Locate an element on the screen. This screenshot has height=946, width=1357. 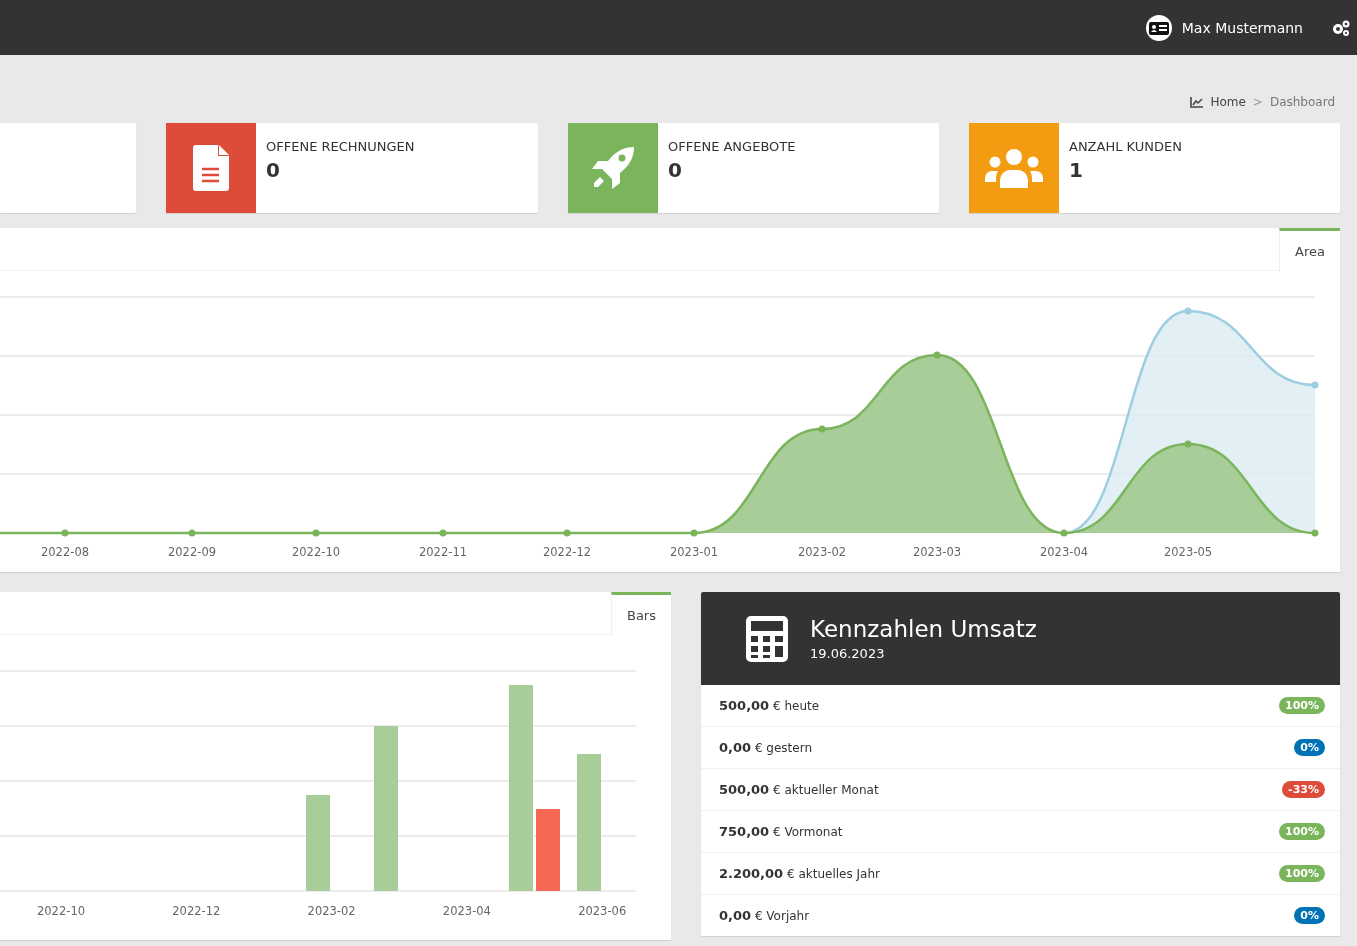
kpi-text: 0,00 € gestern is located at coordinates (765, 747).